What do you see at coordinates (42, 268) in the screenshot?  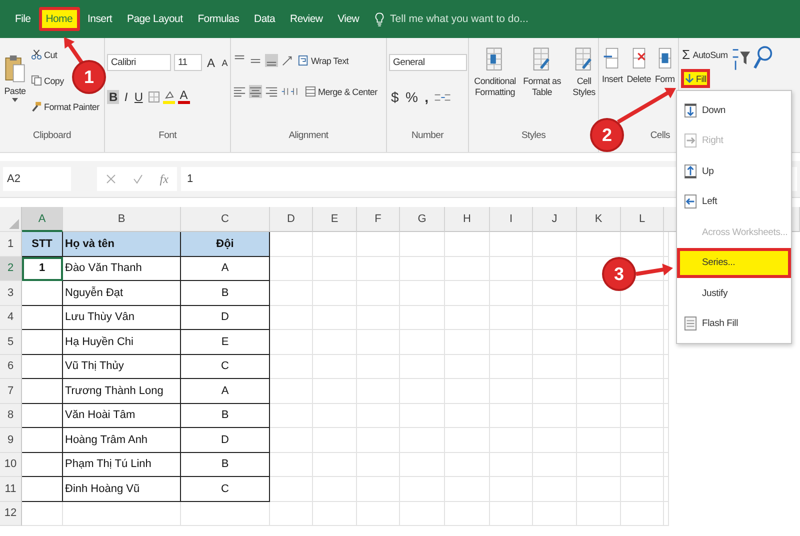 I see `table-cell: 1` at bounding box center [42, 268].